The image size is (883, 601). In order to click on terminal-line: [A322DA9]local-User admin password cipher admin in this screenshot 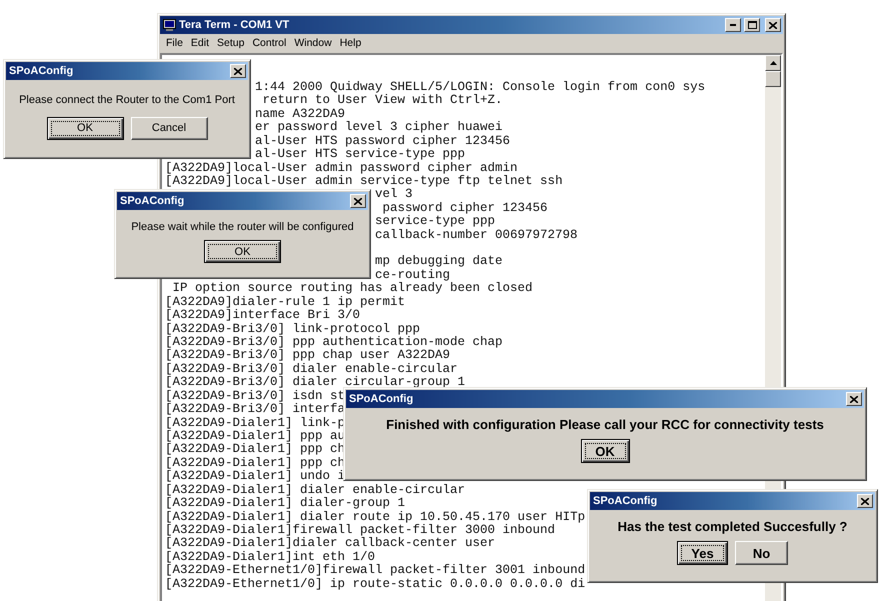, I will do `click(341, 168)`.